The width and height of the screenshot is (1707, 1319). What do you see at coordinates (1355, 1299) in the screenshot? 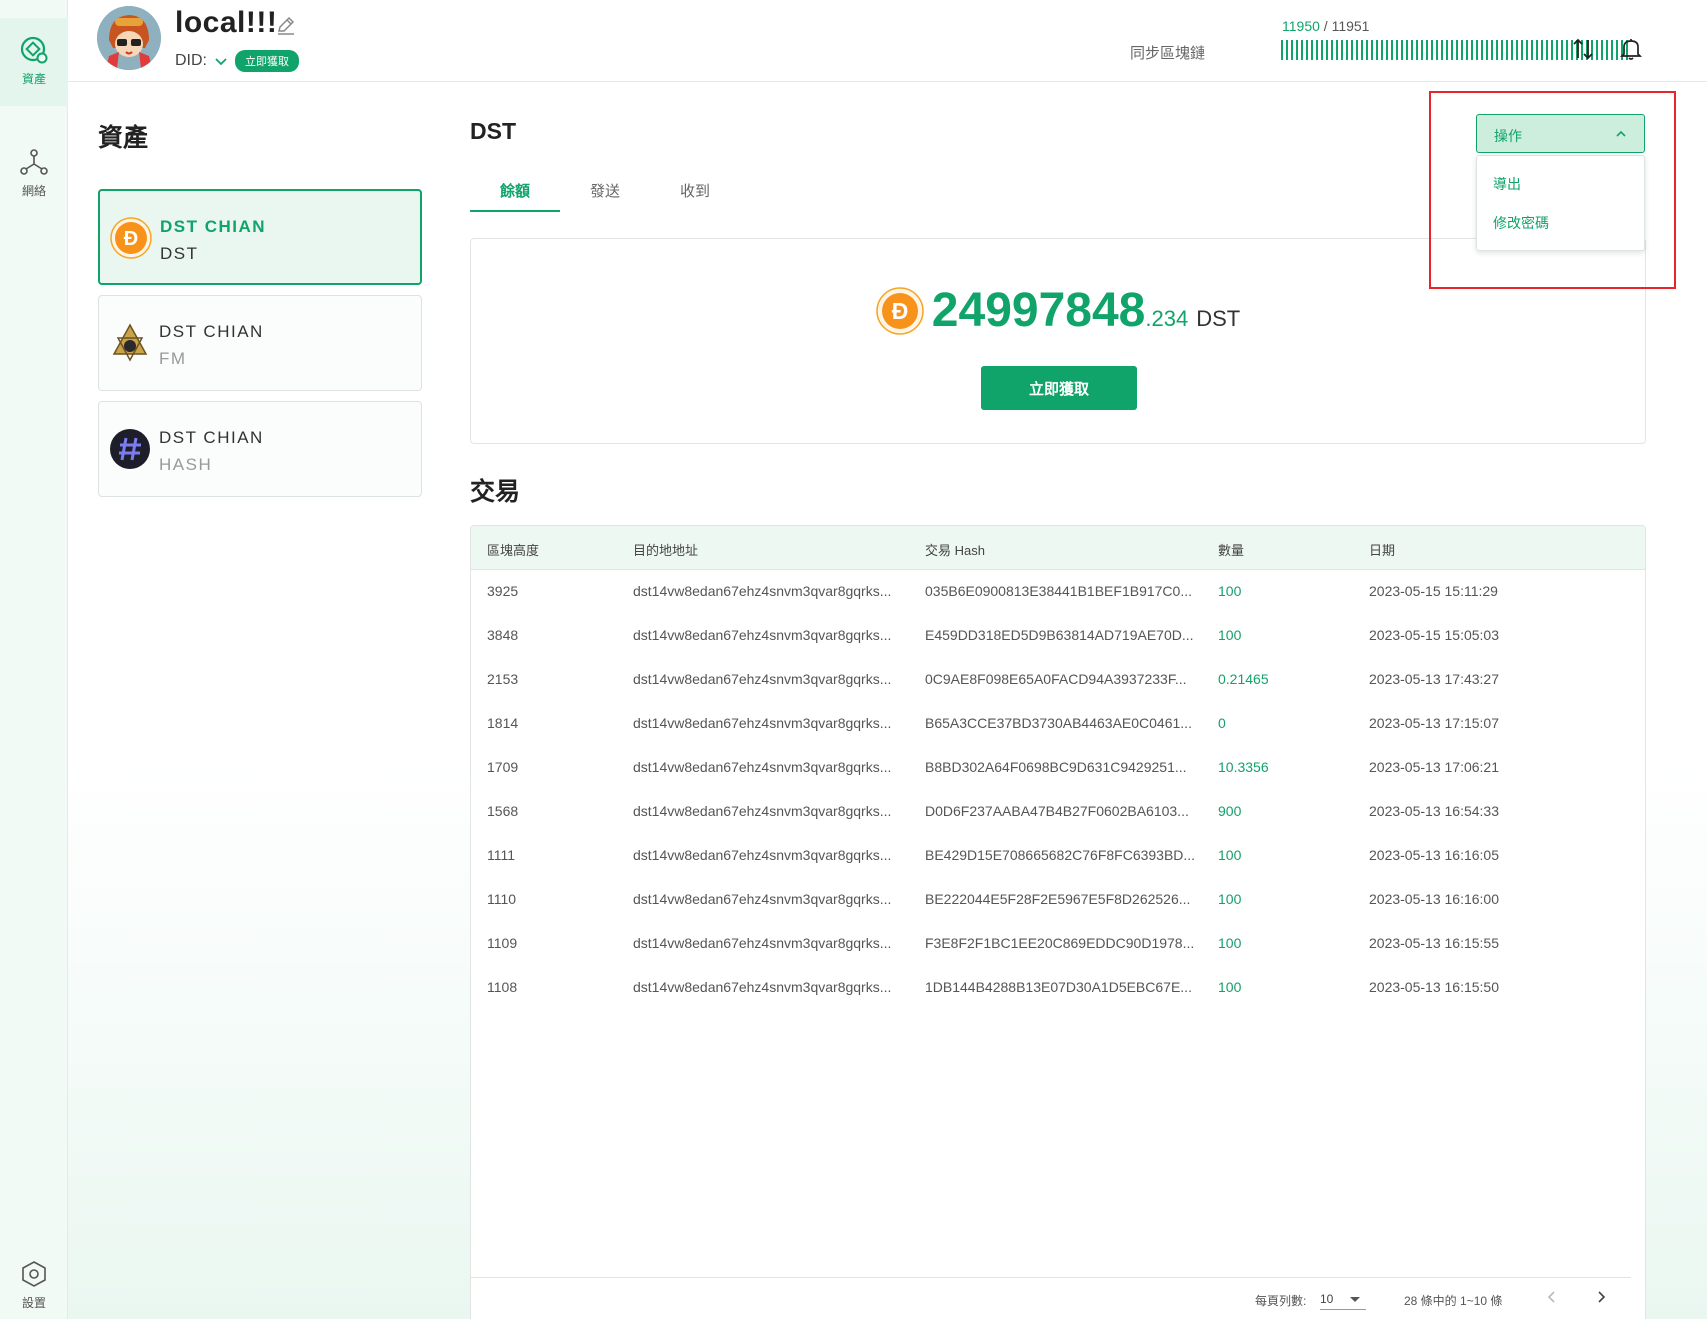
I see `caret-down-icon` at bounding box center [1355, 1299].